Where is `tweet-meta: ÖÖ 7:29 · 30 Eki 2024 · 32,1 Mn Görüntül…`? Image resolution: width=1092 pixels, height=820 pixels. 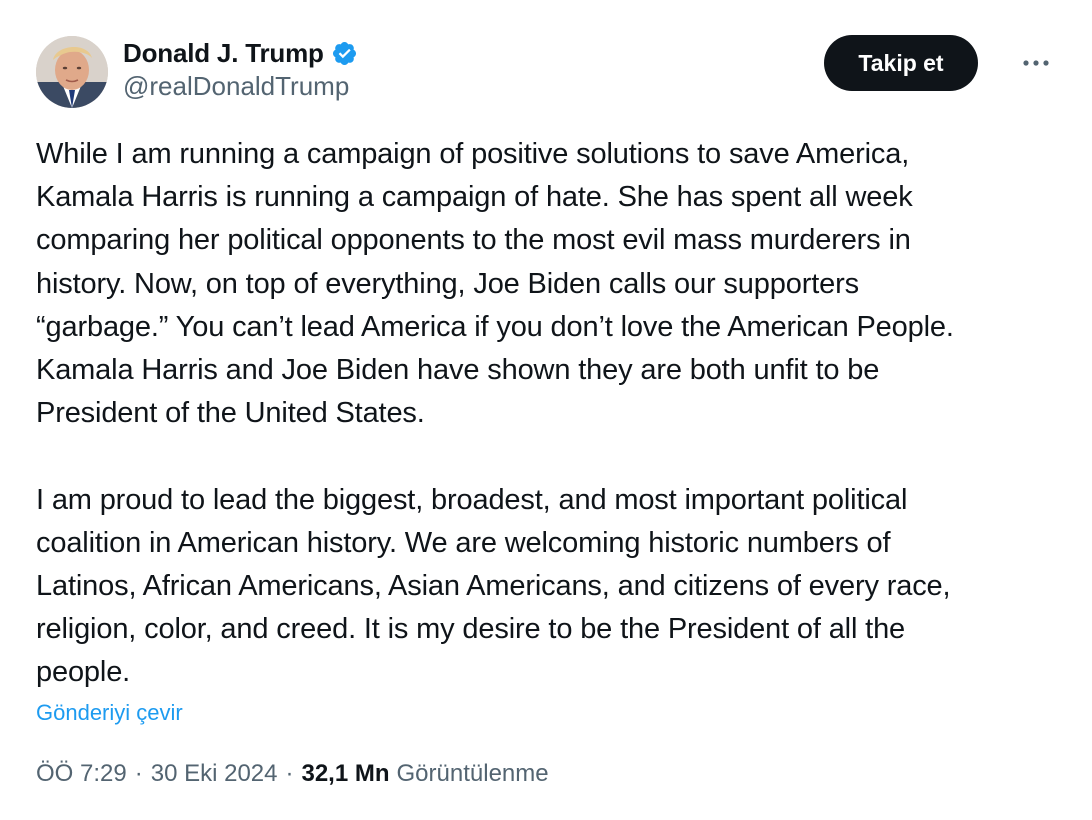 tweet-meta: ÖÖ 7:29 · 30 Eki 2024 · 32,1 Mn Görüntül… is located at coordinates (292, 774).